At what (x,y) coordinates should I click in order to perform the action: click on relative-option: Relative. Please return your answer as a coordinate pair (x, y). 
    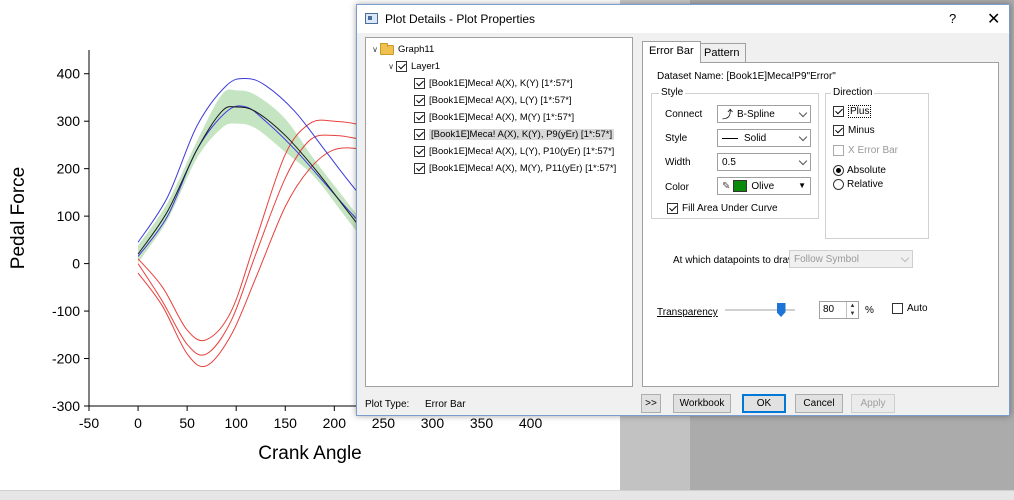
    Looking at the image, I should click on (858, 184).